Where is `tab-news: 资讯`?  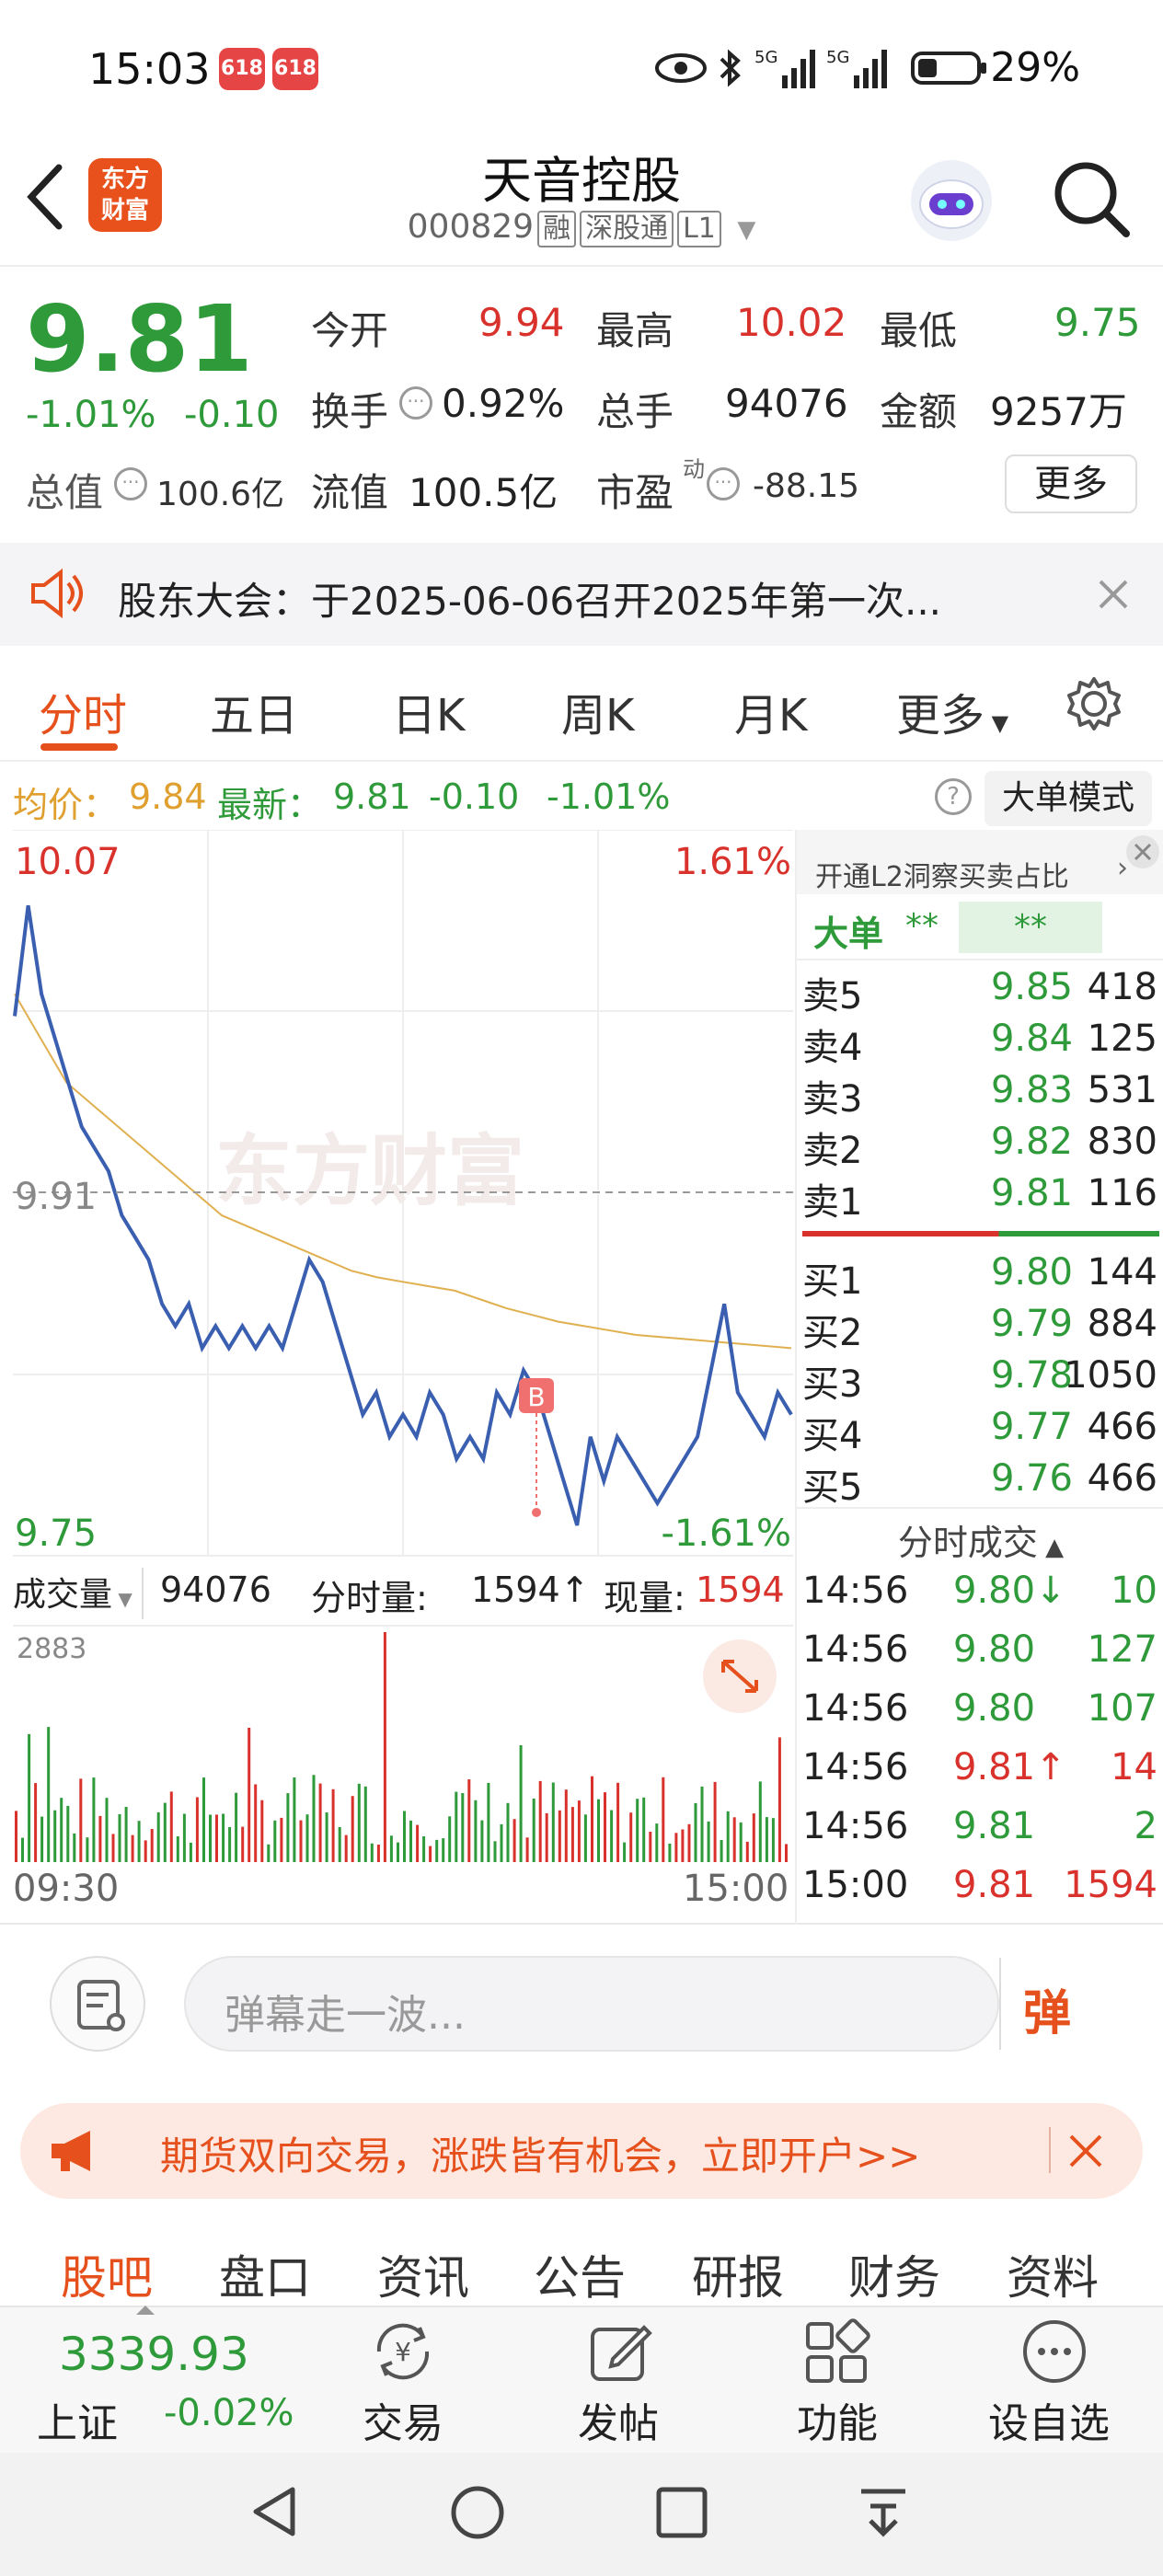
tab-news: 资讯 is located at coordinates (423, 2274).